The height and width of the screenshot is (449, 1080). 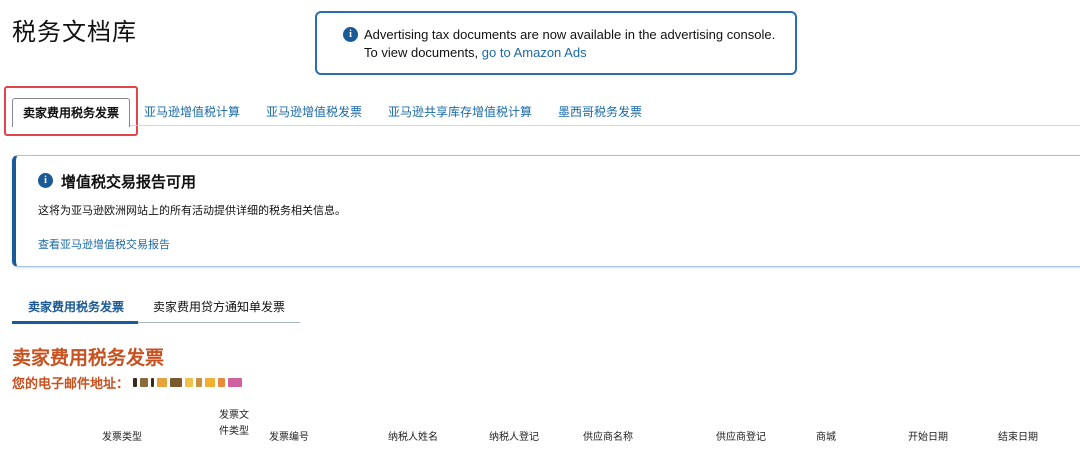 I want to click on email-row: 您的电子邮件地址：, so click(x=127, y=382).